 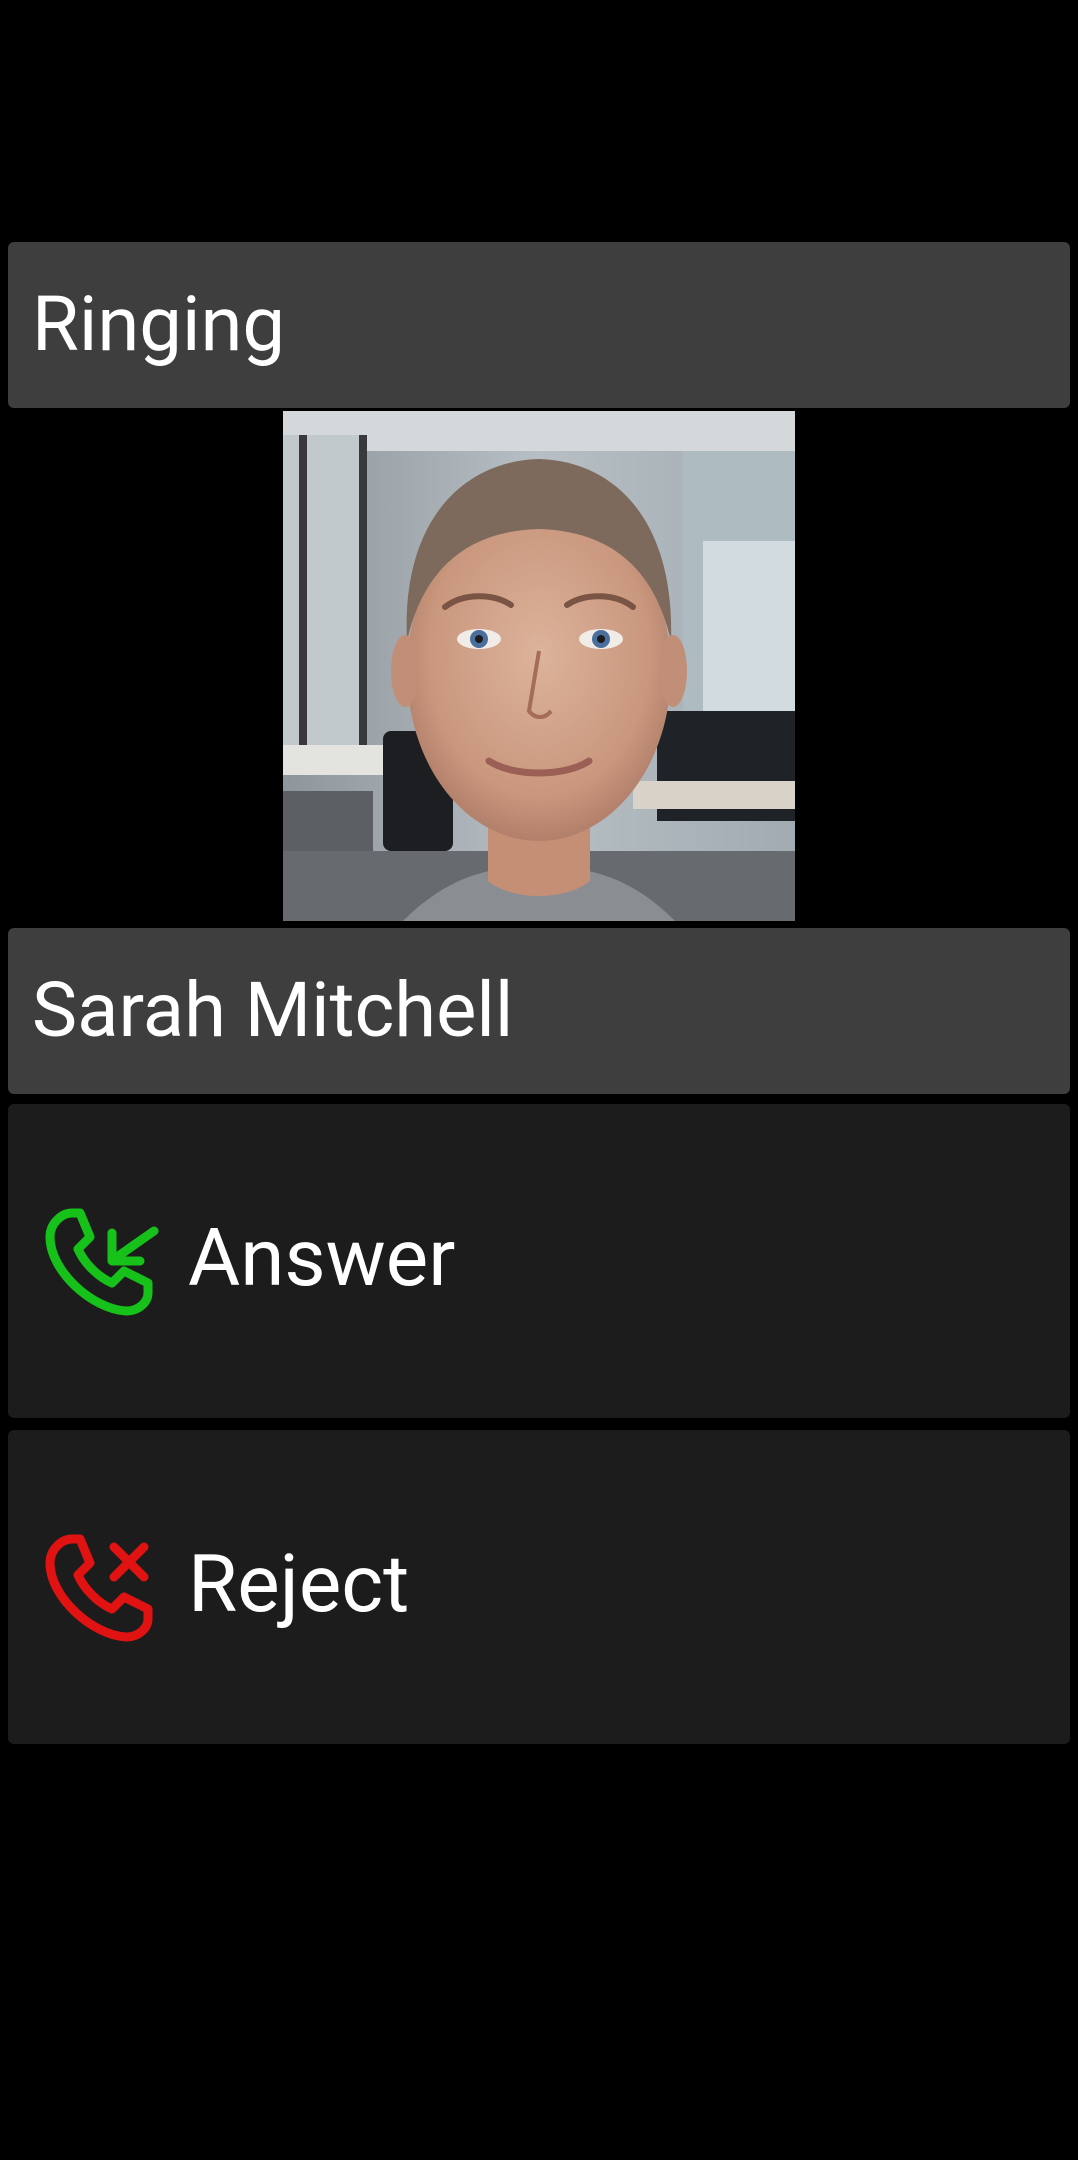 What do you see at coordinates (102, 1262) in the screenshot?
I see `phone-incoming-icon` at bounding box center [102, 1262].